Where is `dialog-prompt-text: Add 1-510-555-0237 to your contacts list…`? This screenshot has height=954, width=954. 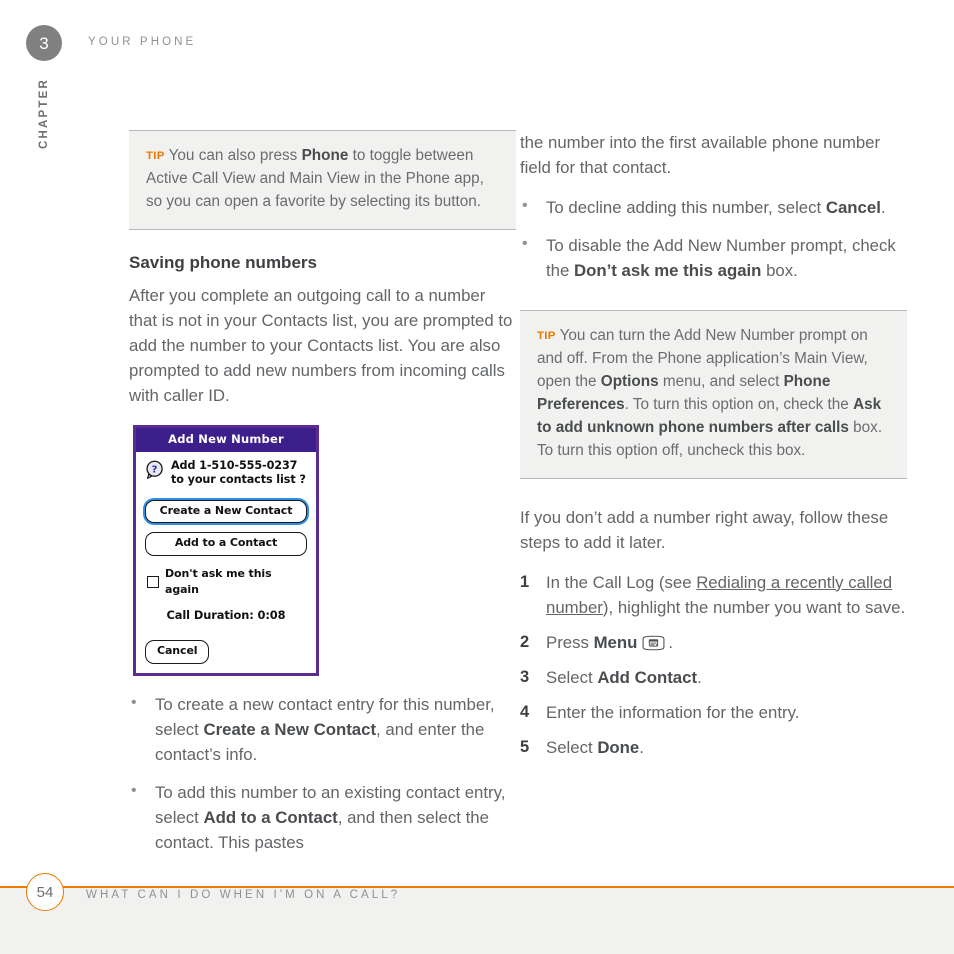
dialog-prompt-text: Add 1-510-555-0237 to your contacts list… is located at coordinates (238, 473).